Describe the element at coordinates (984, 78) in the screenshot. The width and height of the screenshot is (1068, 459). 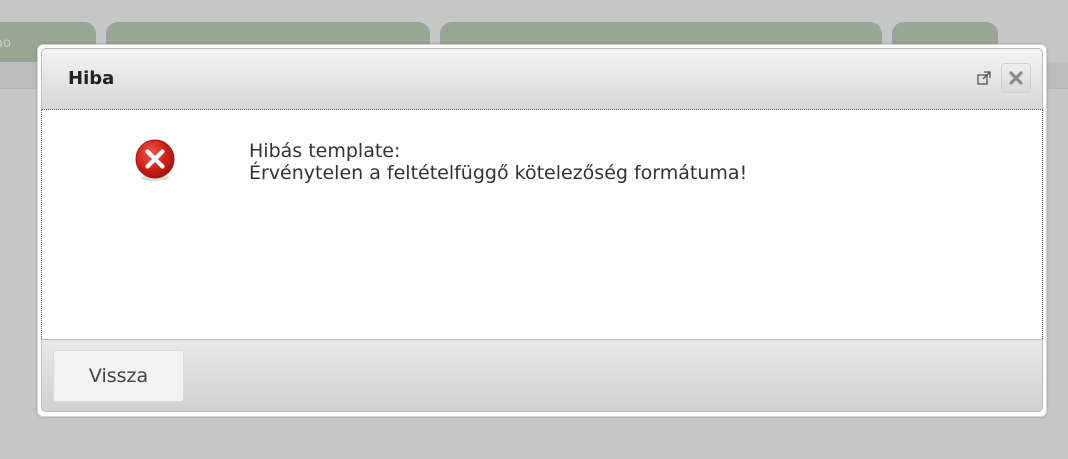
I see `external-link-icon` at that location.